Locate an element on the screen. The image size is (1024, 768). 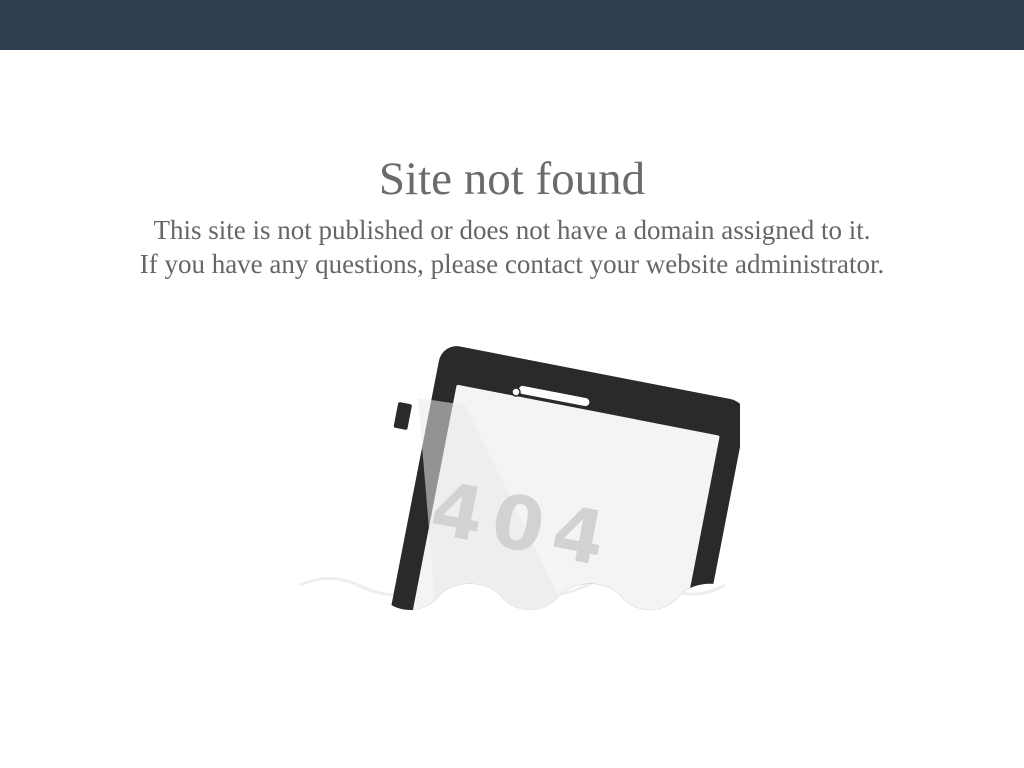
page-title: Site not found is located at coordinates (512, 179).